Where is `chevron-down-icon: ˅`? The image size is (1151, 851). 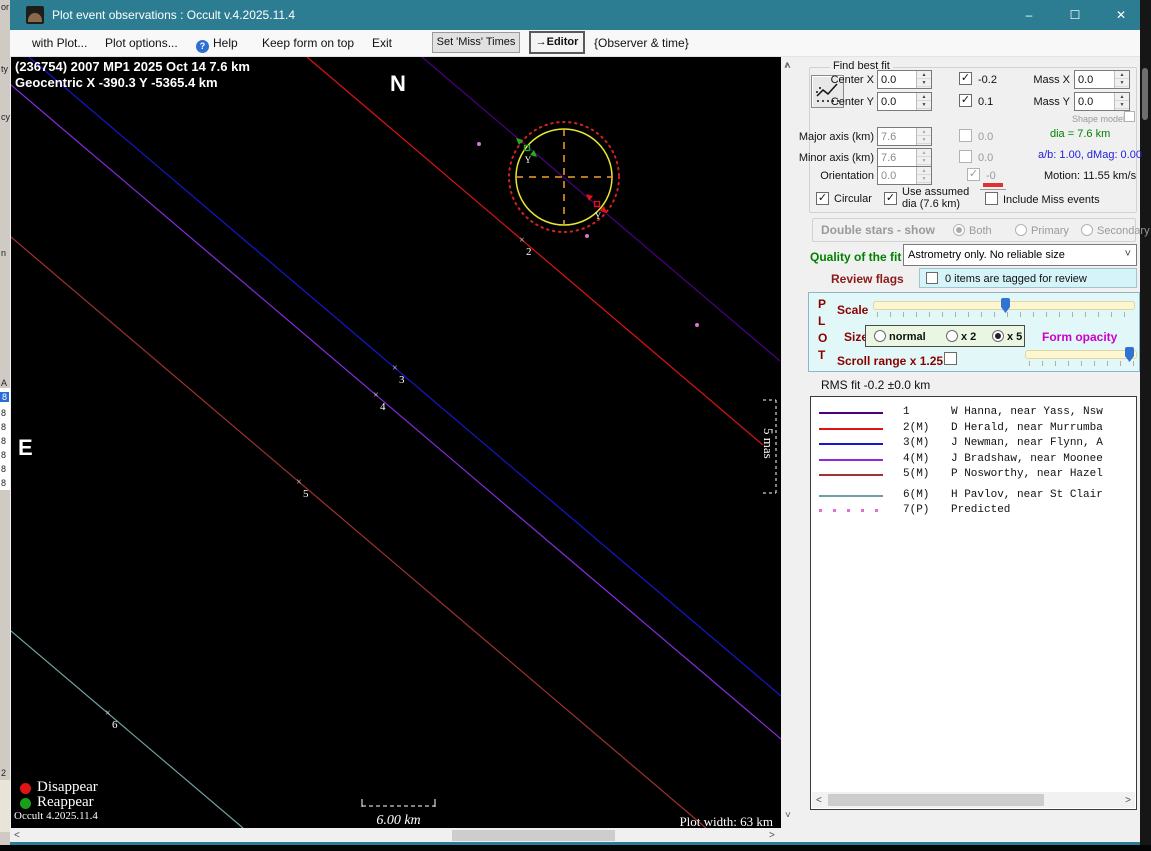
chevron-down-icon: ˅ is located at coordinates (1128, 254).